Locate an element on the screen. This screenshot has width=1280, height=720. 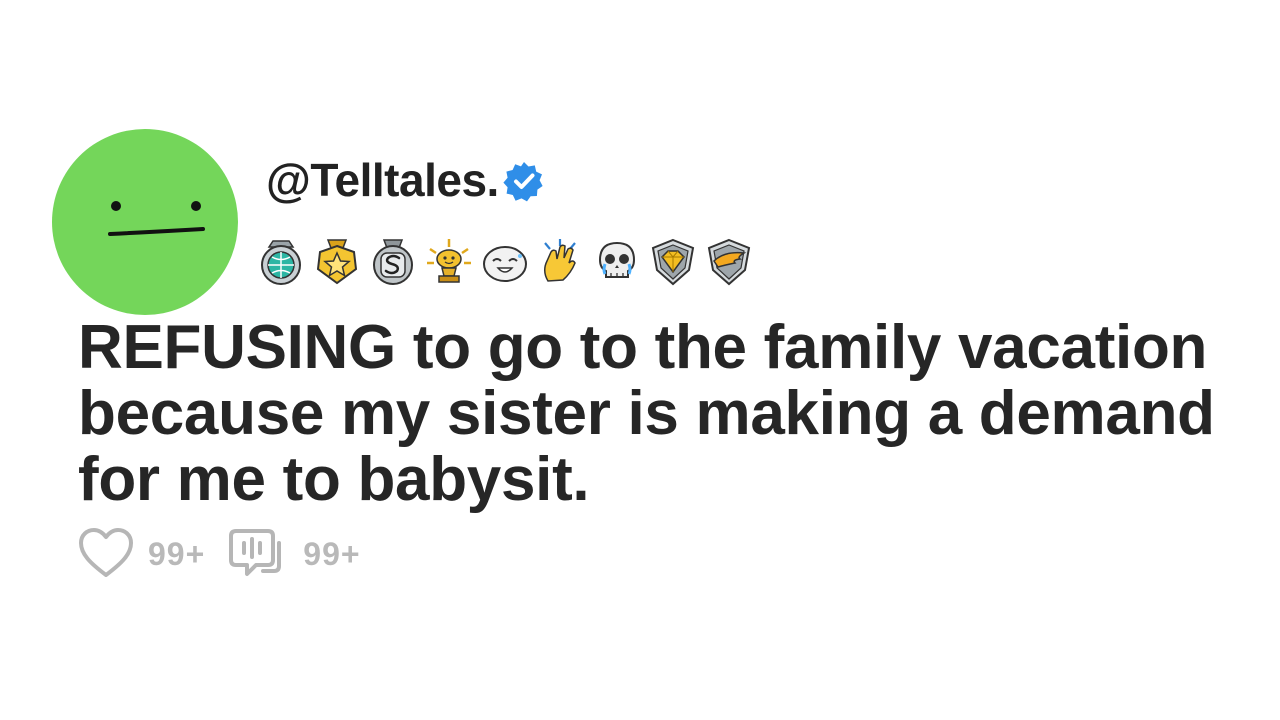
gold-wing-shield-icon is located at coordinates (729, 262).